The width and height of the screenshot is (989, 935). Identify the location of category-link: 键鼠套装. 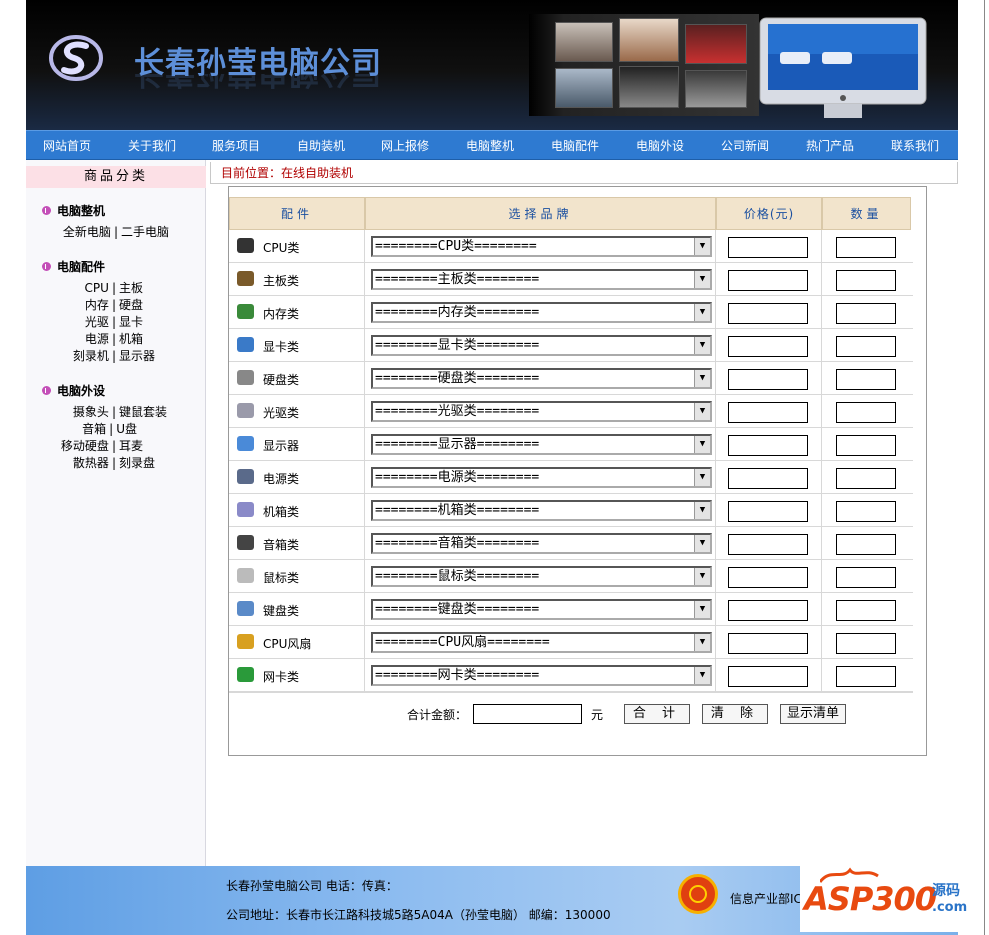
(143, 412).